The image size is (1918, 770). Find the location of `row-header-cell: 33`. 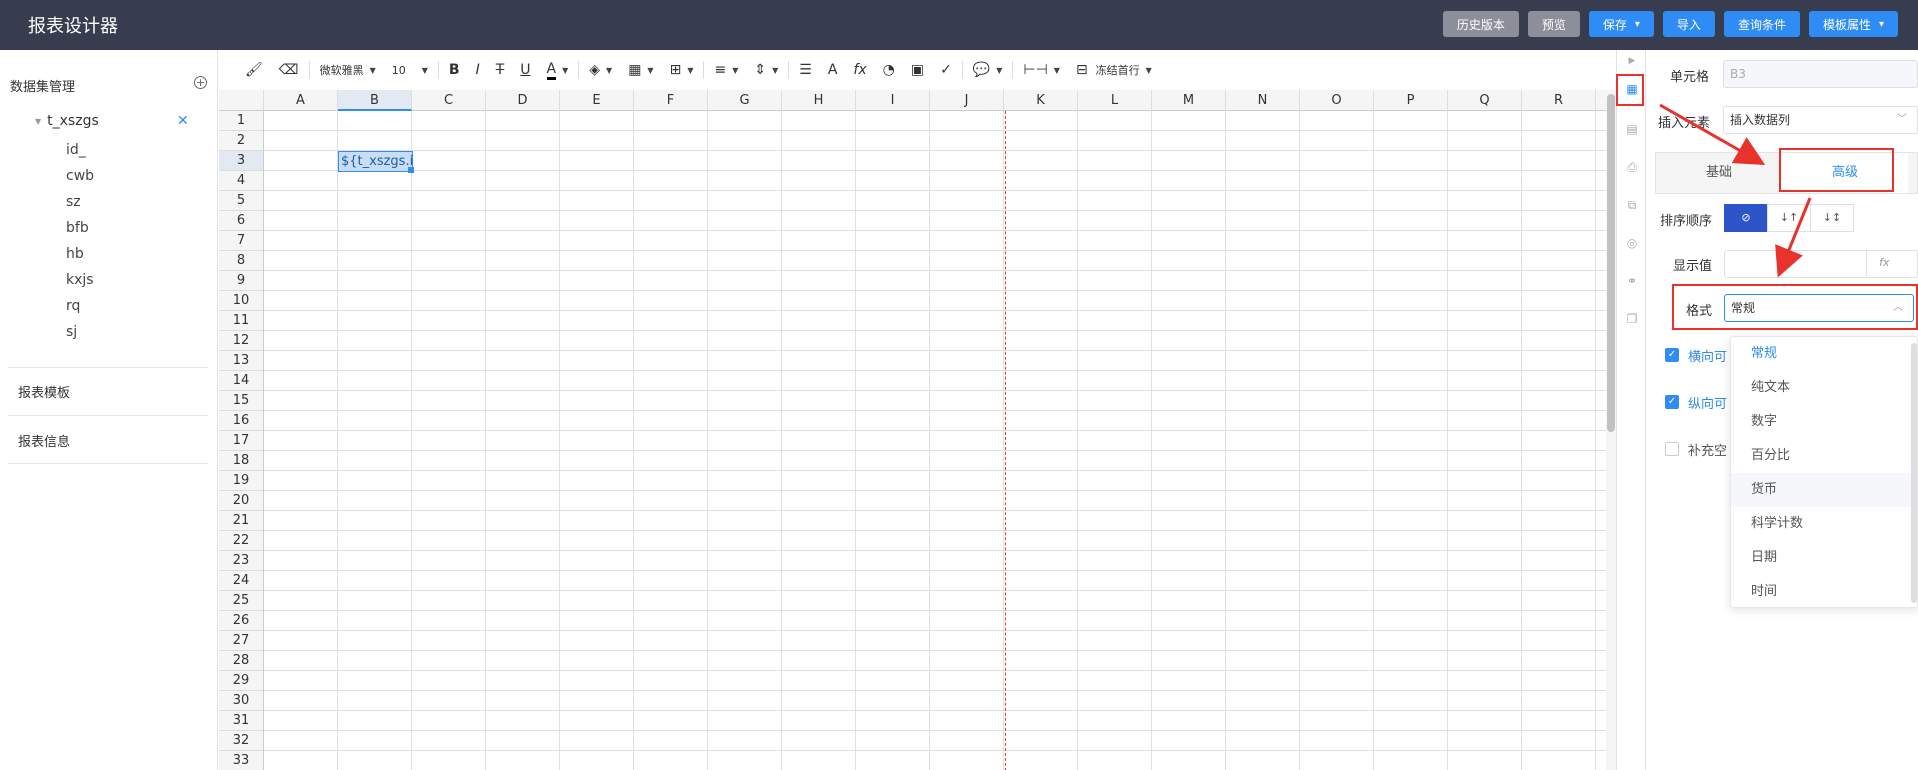

row-header-cell: 33 is located at coordinates (241, 760).